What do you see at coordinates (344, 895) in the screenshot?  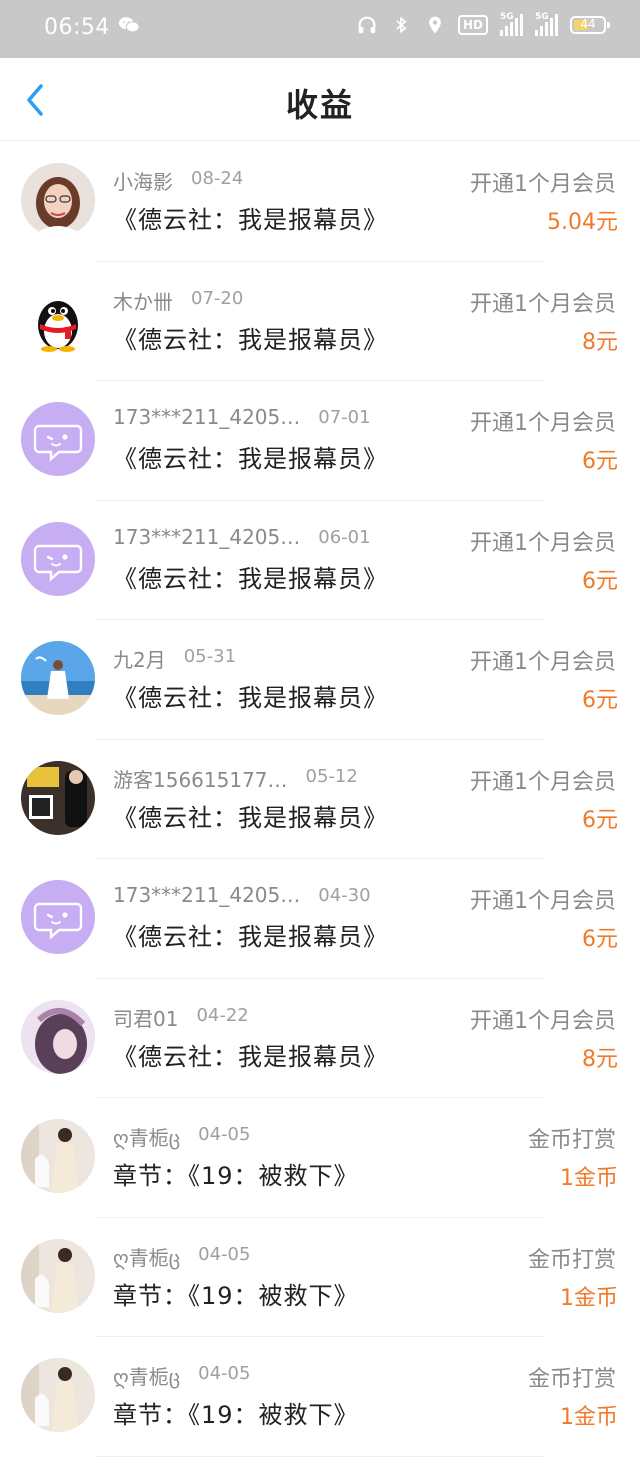 I see `earning-date: 04-30` at bounding box center [344, 895].